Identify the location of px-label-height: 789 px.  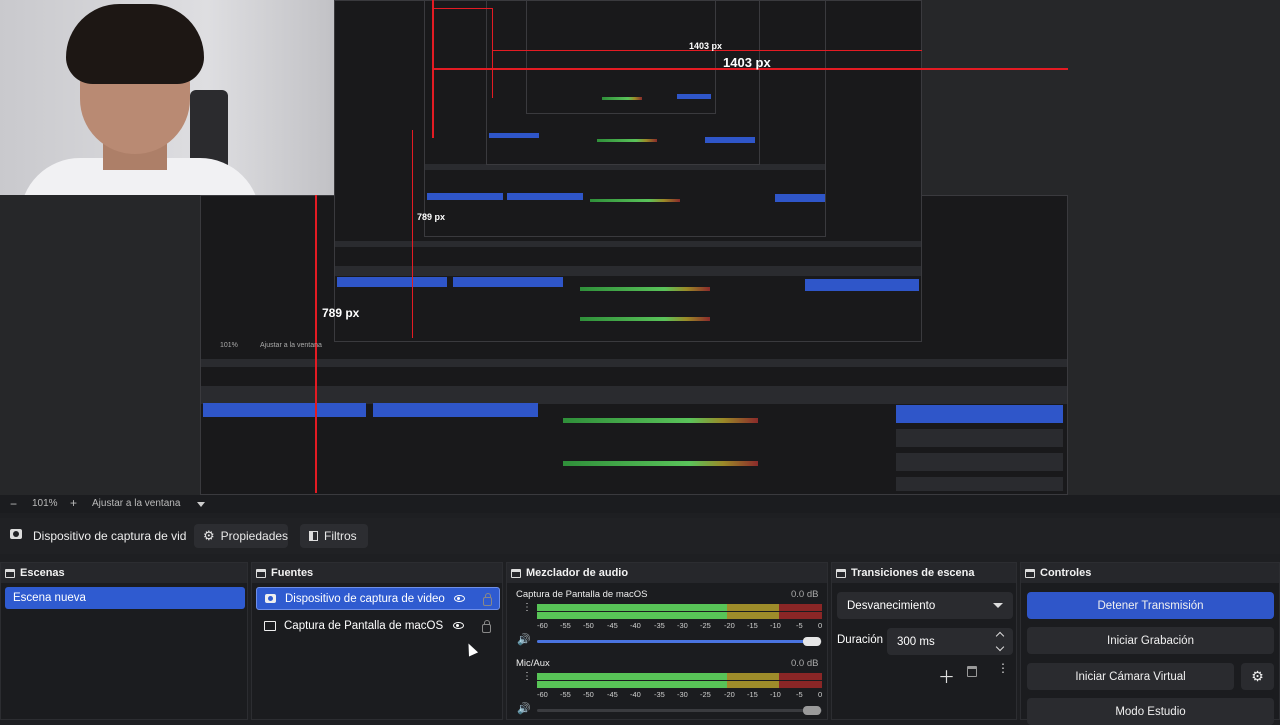
(341, 313).